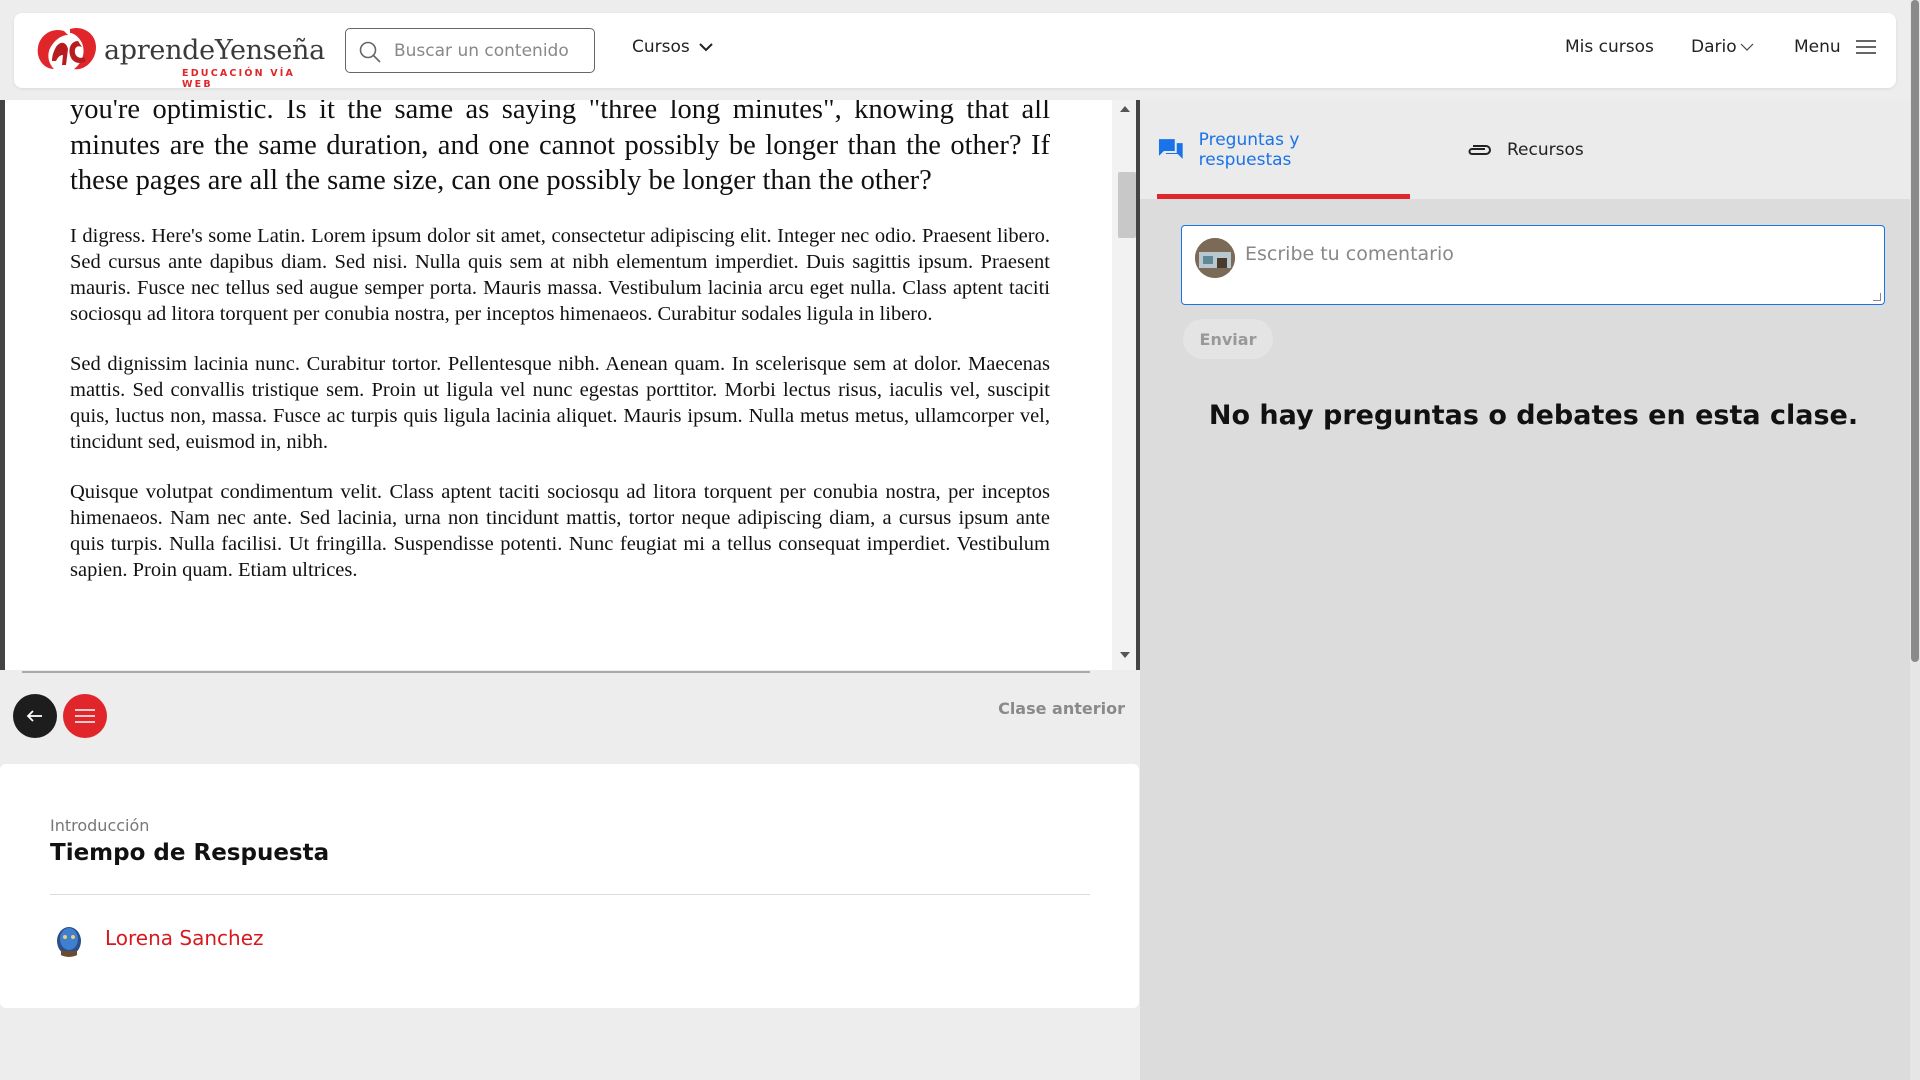 Image resolution: width=1920 pixels, height=1080 pixels. I want to click on document-scroll-thumb, so click(1127, 205).